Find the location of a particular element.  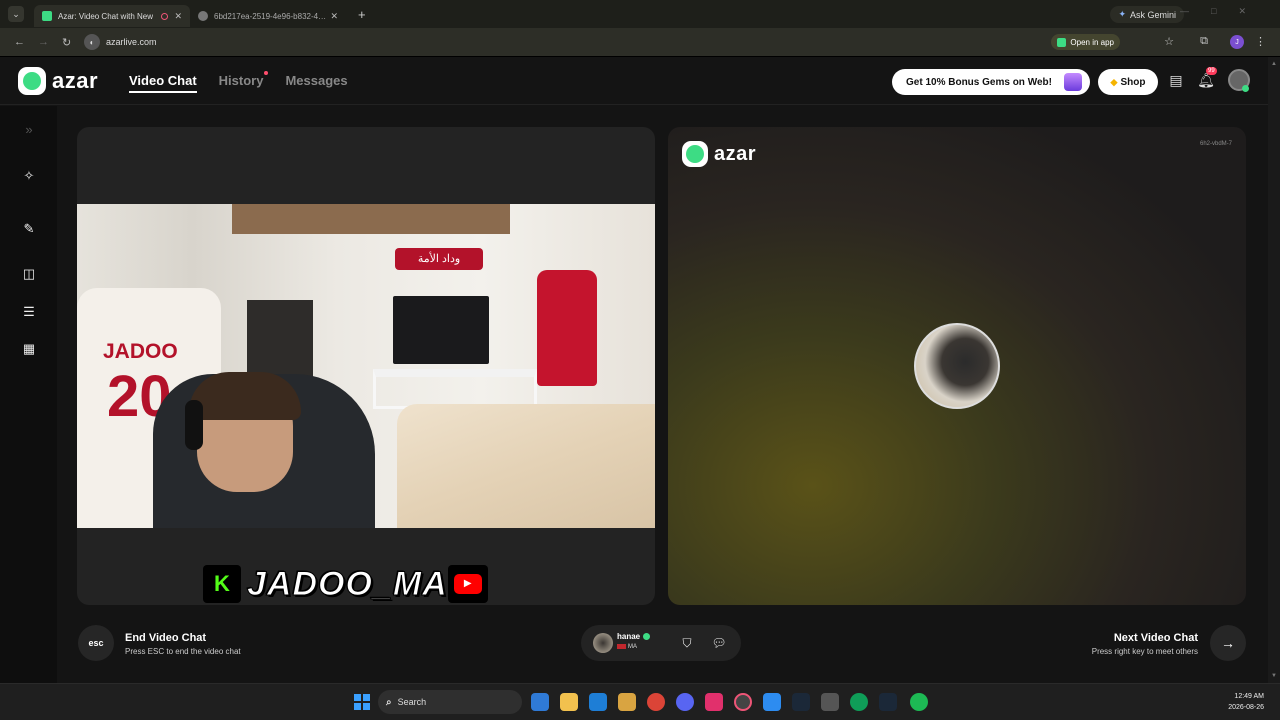

tool-sidebar: » ✧ ✎ ◫ ☰ ▦ is located at coordinates (28, 394).